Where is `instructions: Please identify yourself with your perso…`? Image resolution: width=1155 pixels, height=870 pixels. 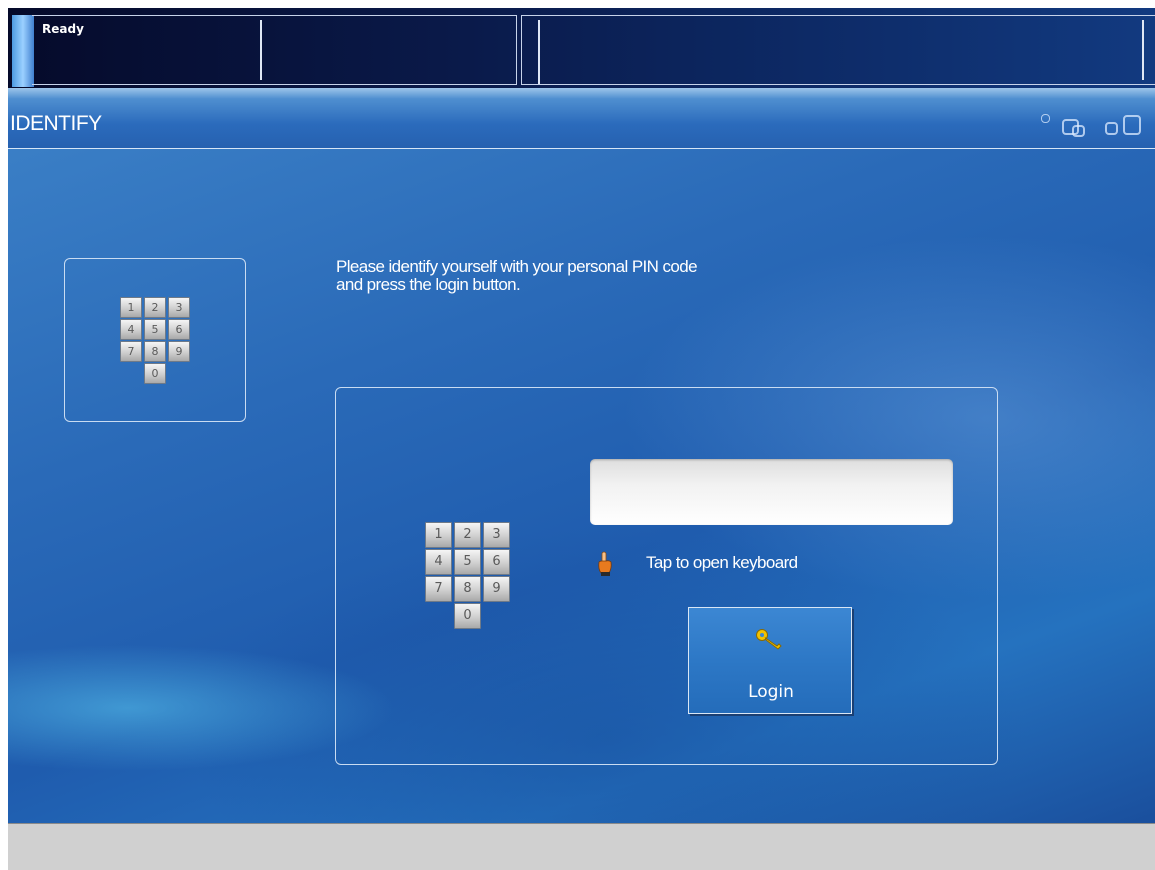 instructions: Please identify yourself with your perso… is located at coordinates (517, 275).